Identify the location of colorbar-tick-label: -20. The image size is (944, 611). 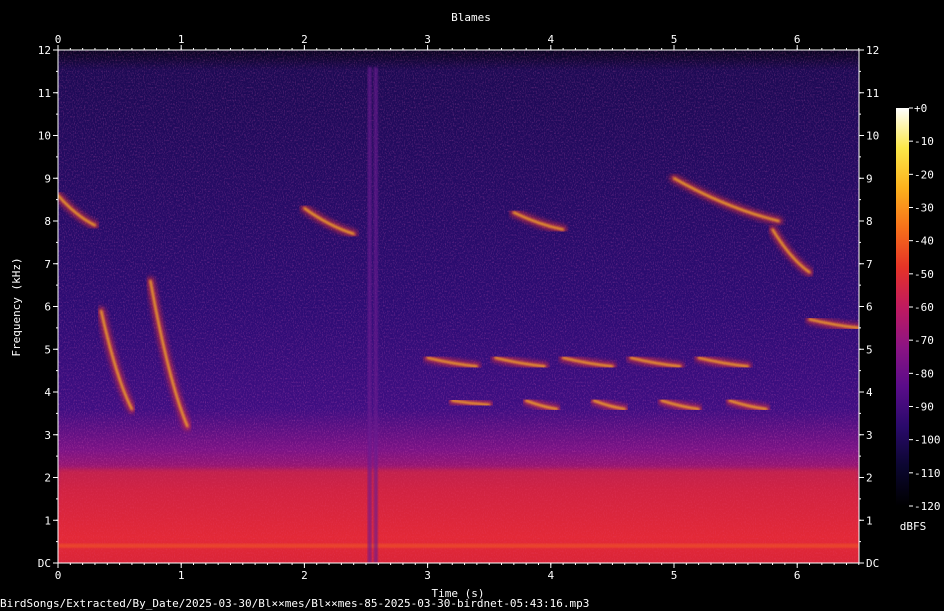
(924, 174).